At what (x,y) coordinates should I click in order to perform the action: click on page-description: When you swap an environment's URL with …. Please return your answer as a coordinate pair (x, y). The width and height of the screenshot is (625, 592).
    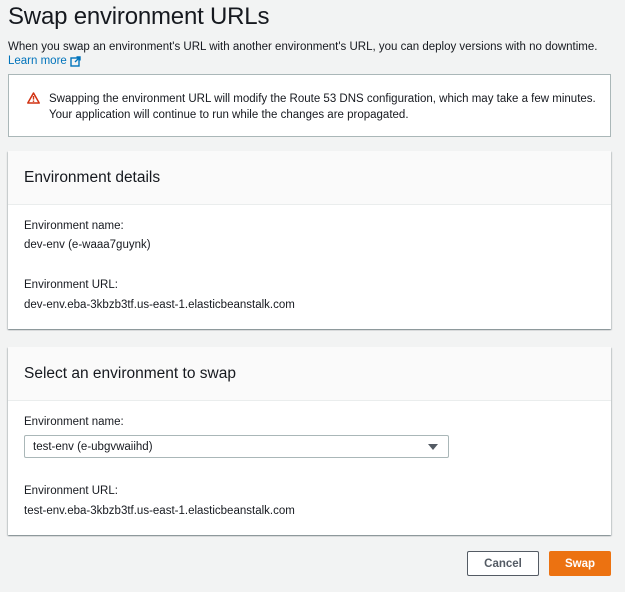
    Looking at the image, I should click on (303, 47).